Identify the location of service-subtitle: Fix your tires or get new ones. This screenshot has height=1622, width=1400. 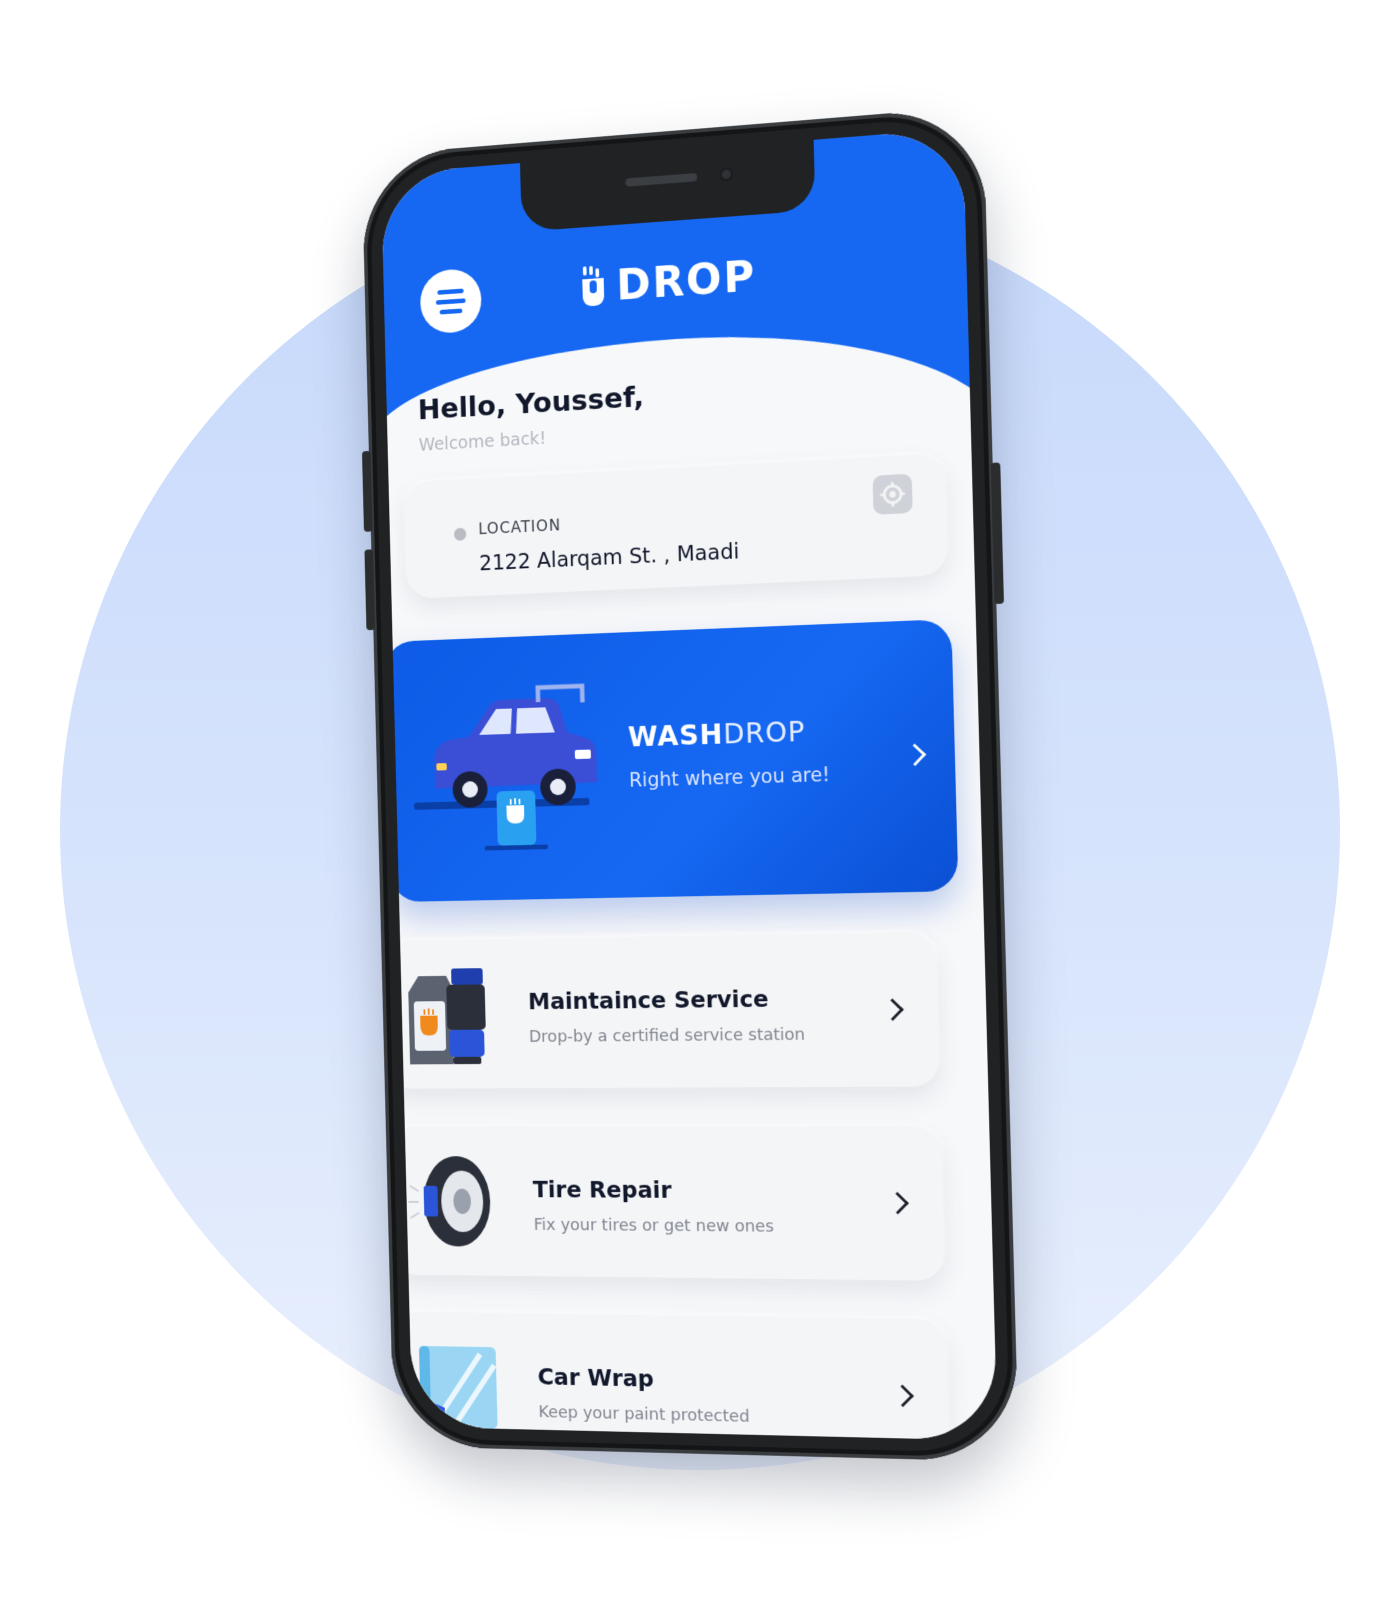
(654, 1226).